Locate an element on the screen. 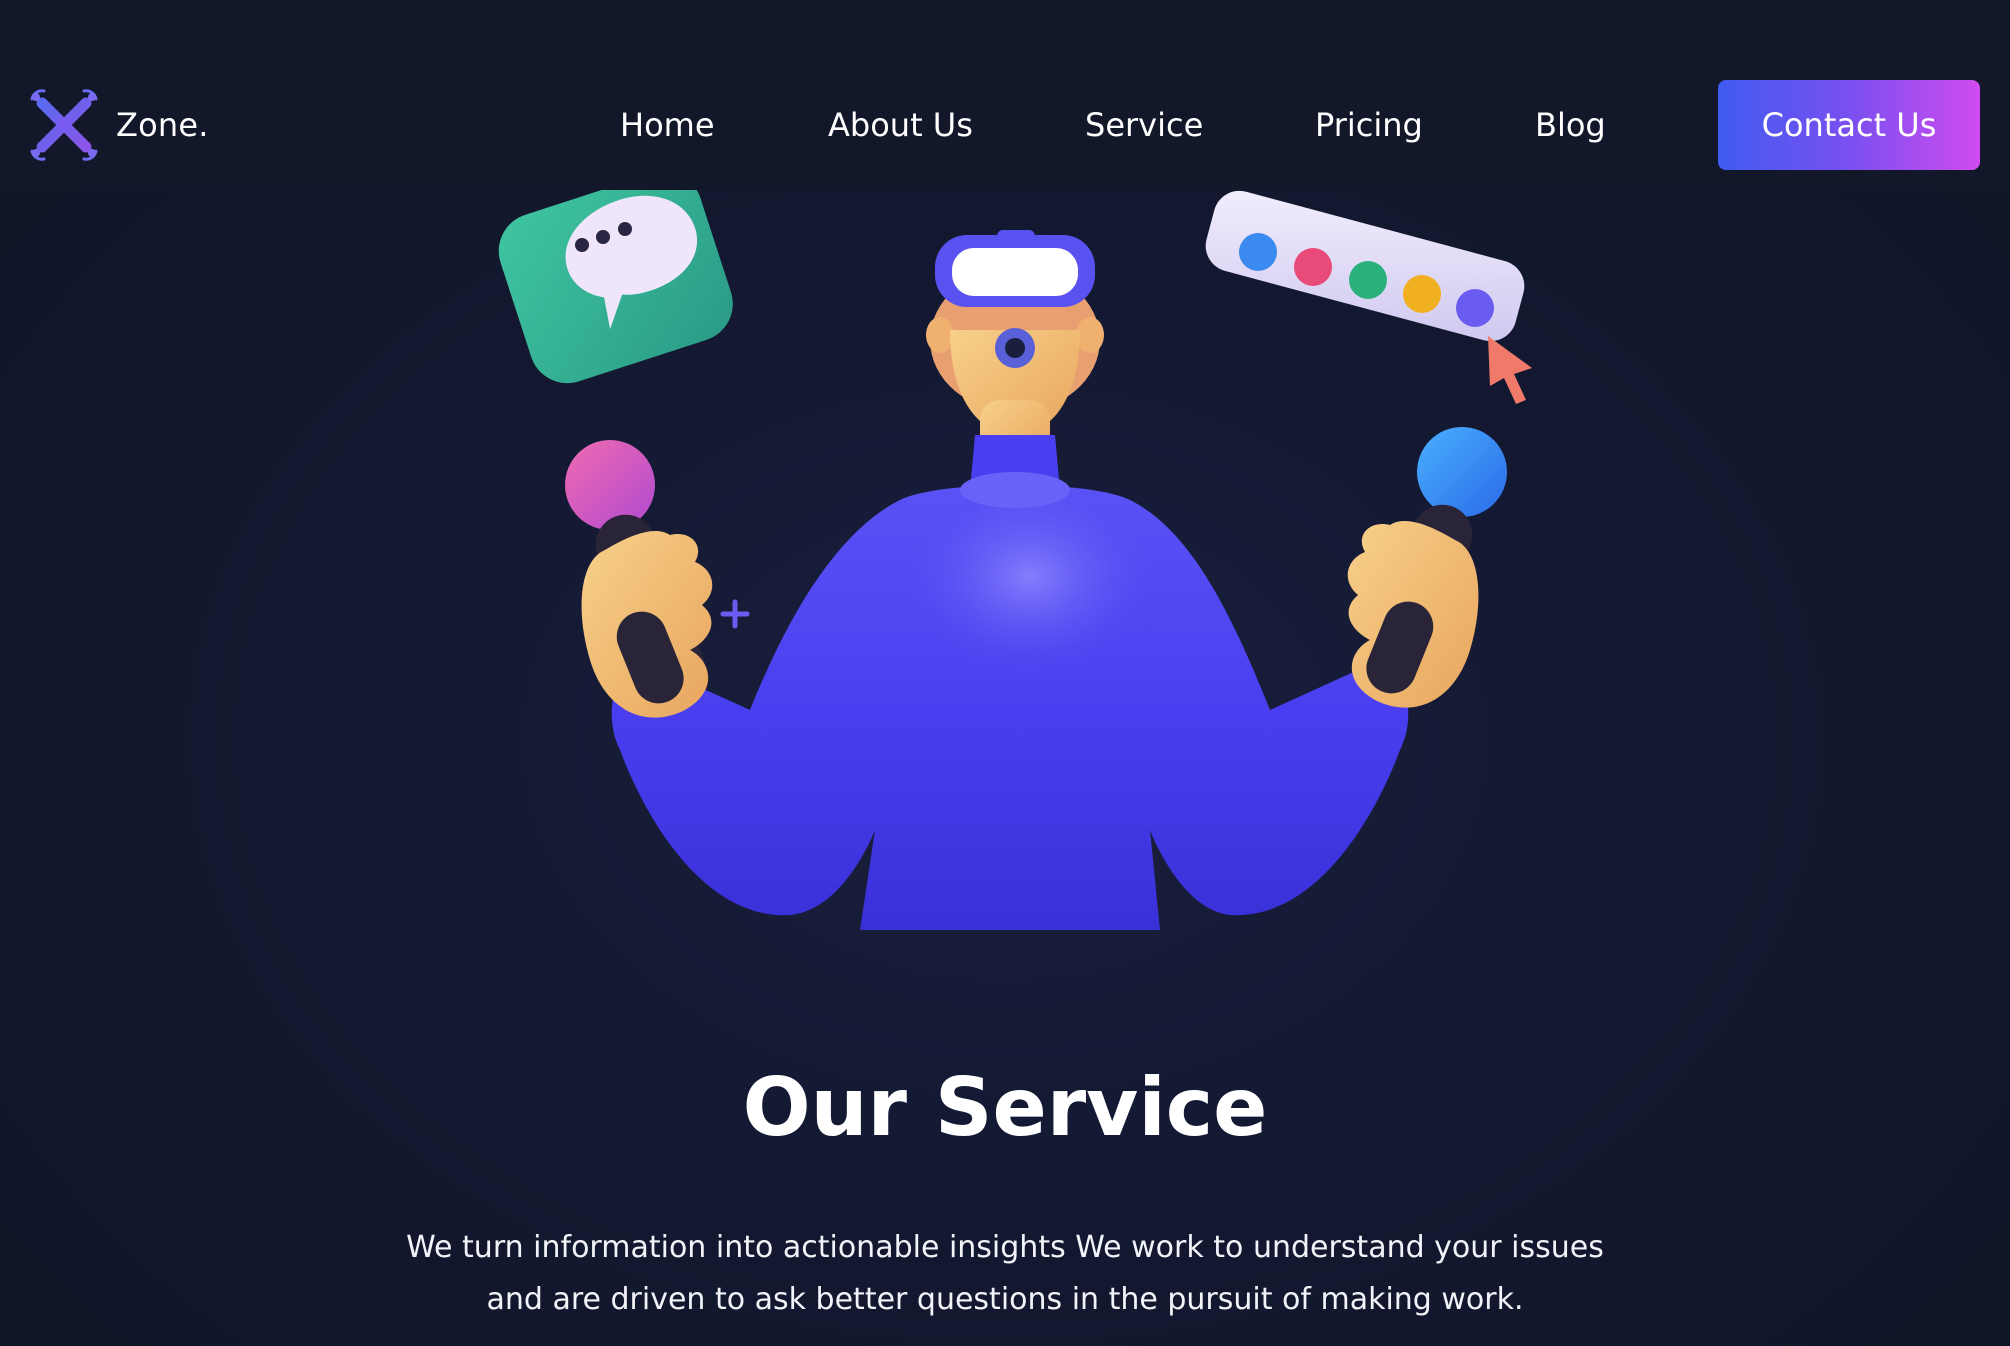  right-controller is located at coordinates (1427, 567).